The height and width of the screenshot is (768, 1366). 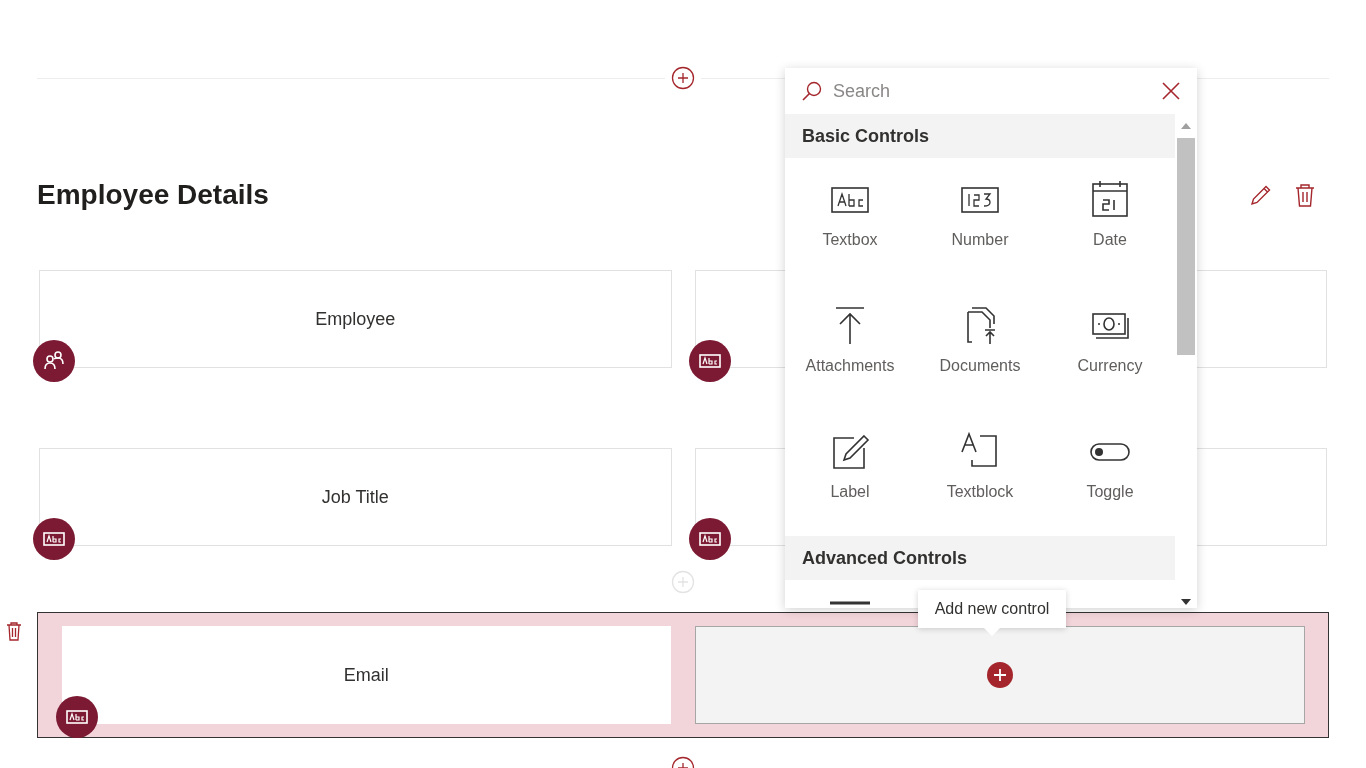 I want to click on search-icon, so click(x=812, y=91).